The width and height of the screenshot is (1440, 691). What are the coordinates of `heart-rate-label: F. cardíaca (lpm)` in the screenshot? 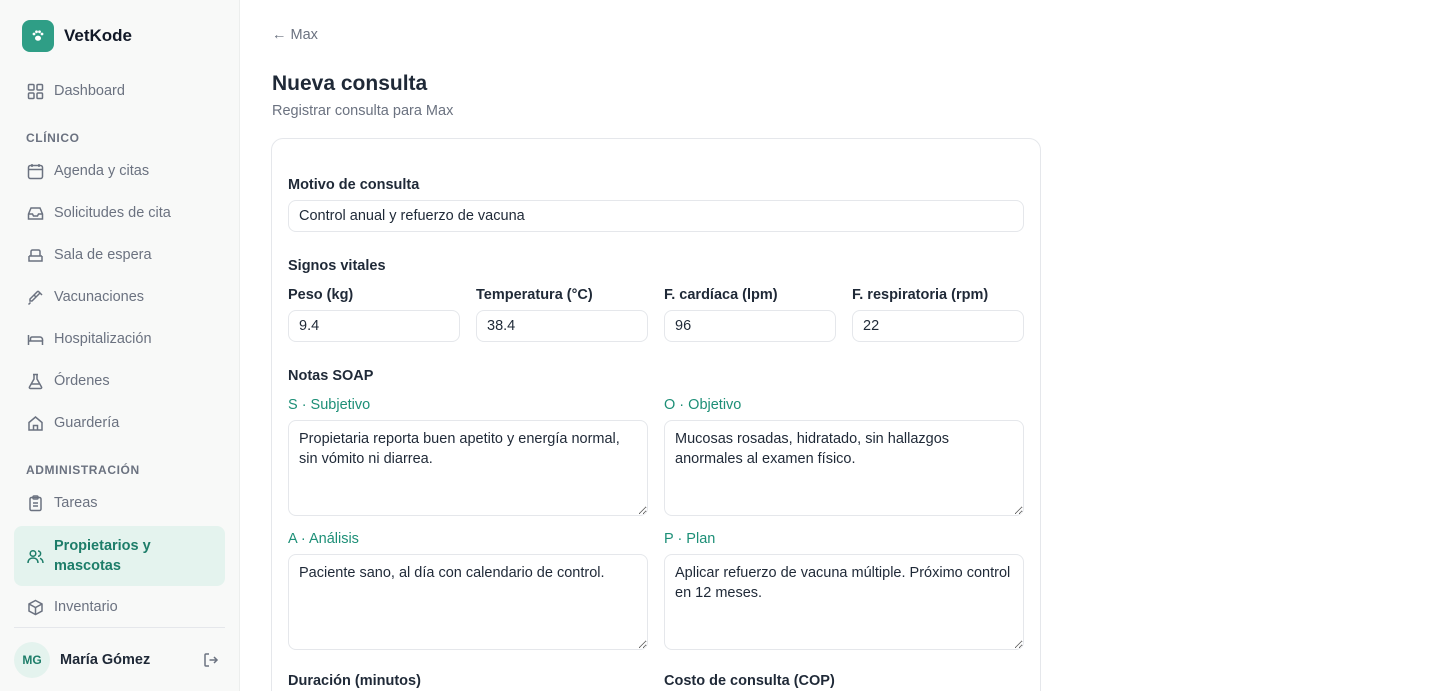 It's located at (721, 295).